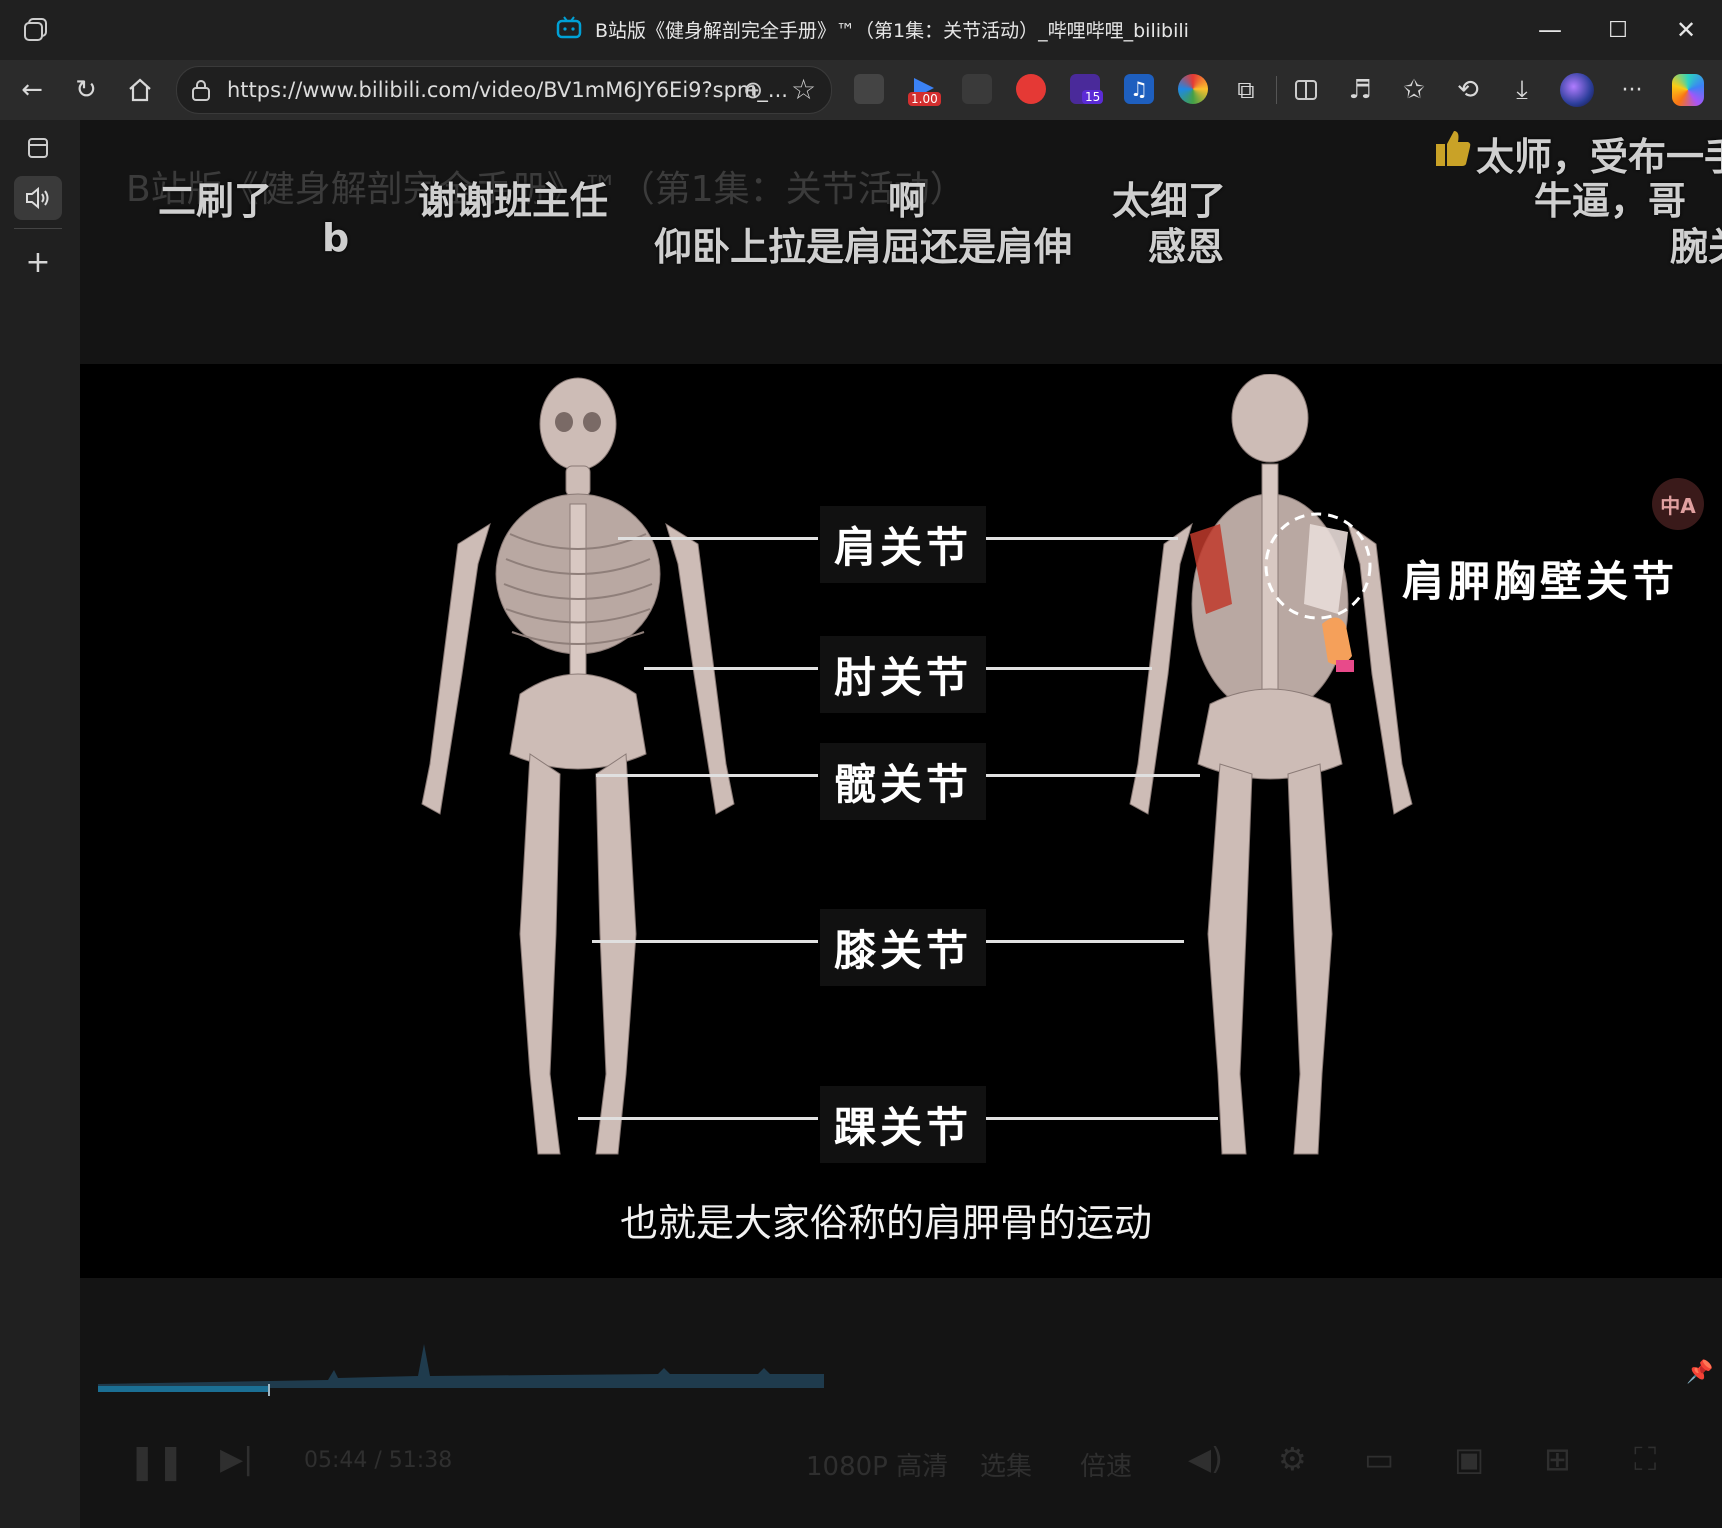 This screenshot has width=1722, height=1528. What do you see at coordinates (1098, 1118) in the screenshot?
I see `ankle-line-right` at bounding box center [1098, 1118].